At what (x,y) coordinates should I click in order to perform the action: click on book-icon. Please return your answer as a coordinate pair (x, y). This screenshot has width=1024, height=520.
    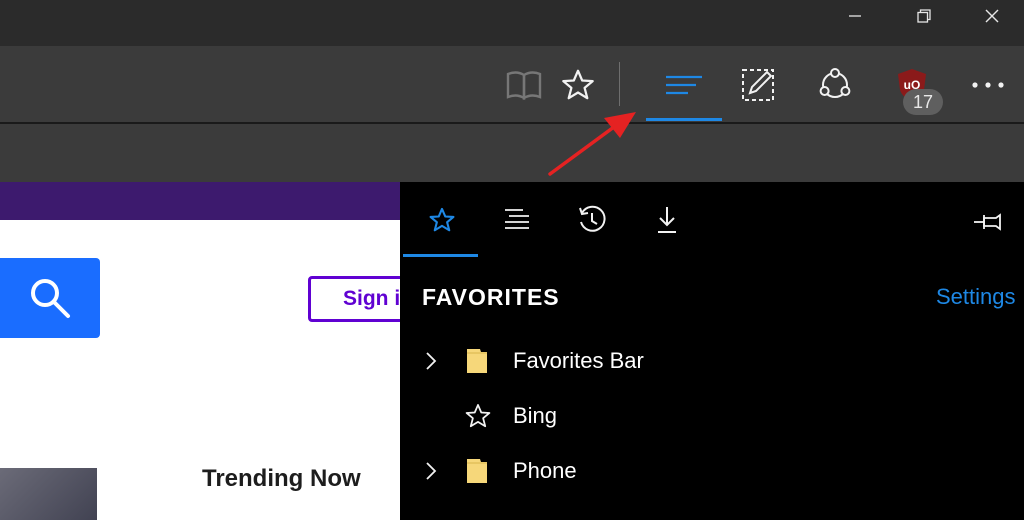
    Looking at the image, I should click on (524, 85).